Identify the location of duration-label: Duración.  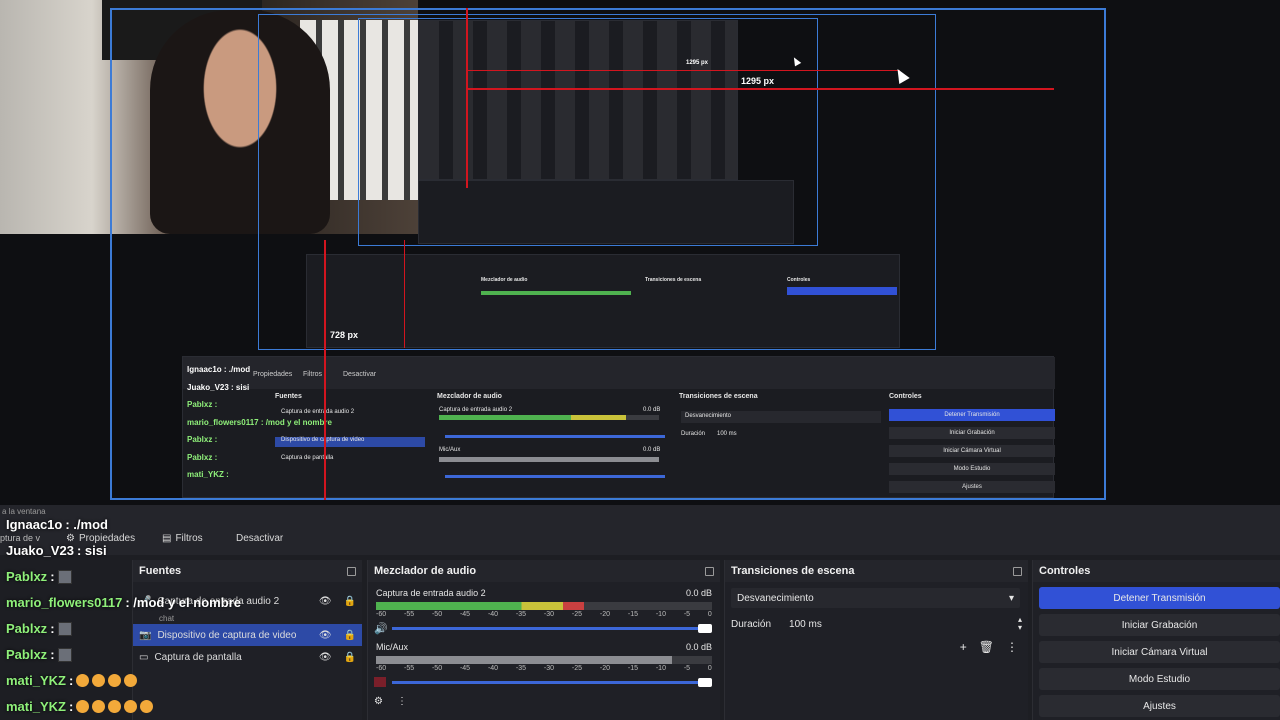
(751, 624).